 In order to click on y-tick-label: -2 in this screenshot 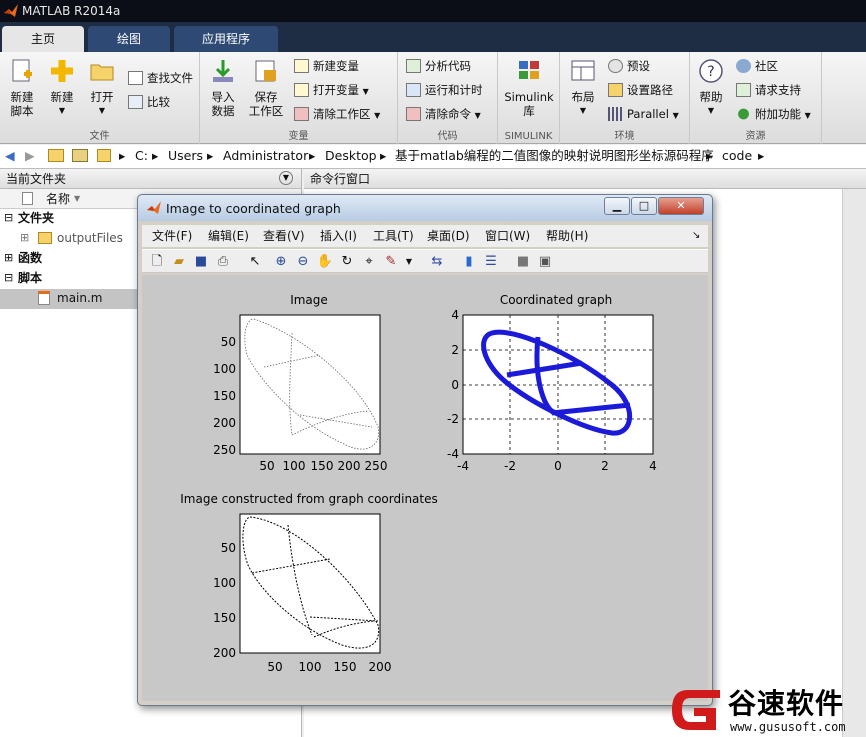, I will do `click(453, 419)`.